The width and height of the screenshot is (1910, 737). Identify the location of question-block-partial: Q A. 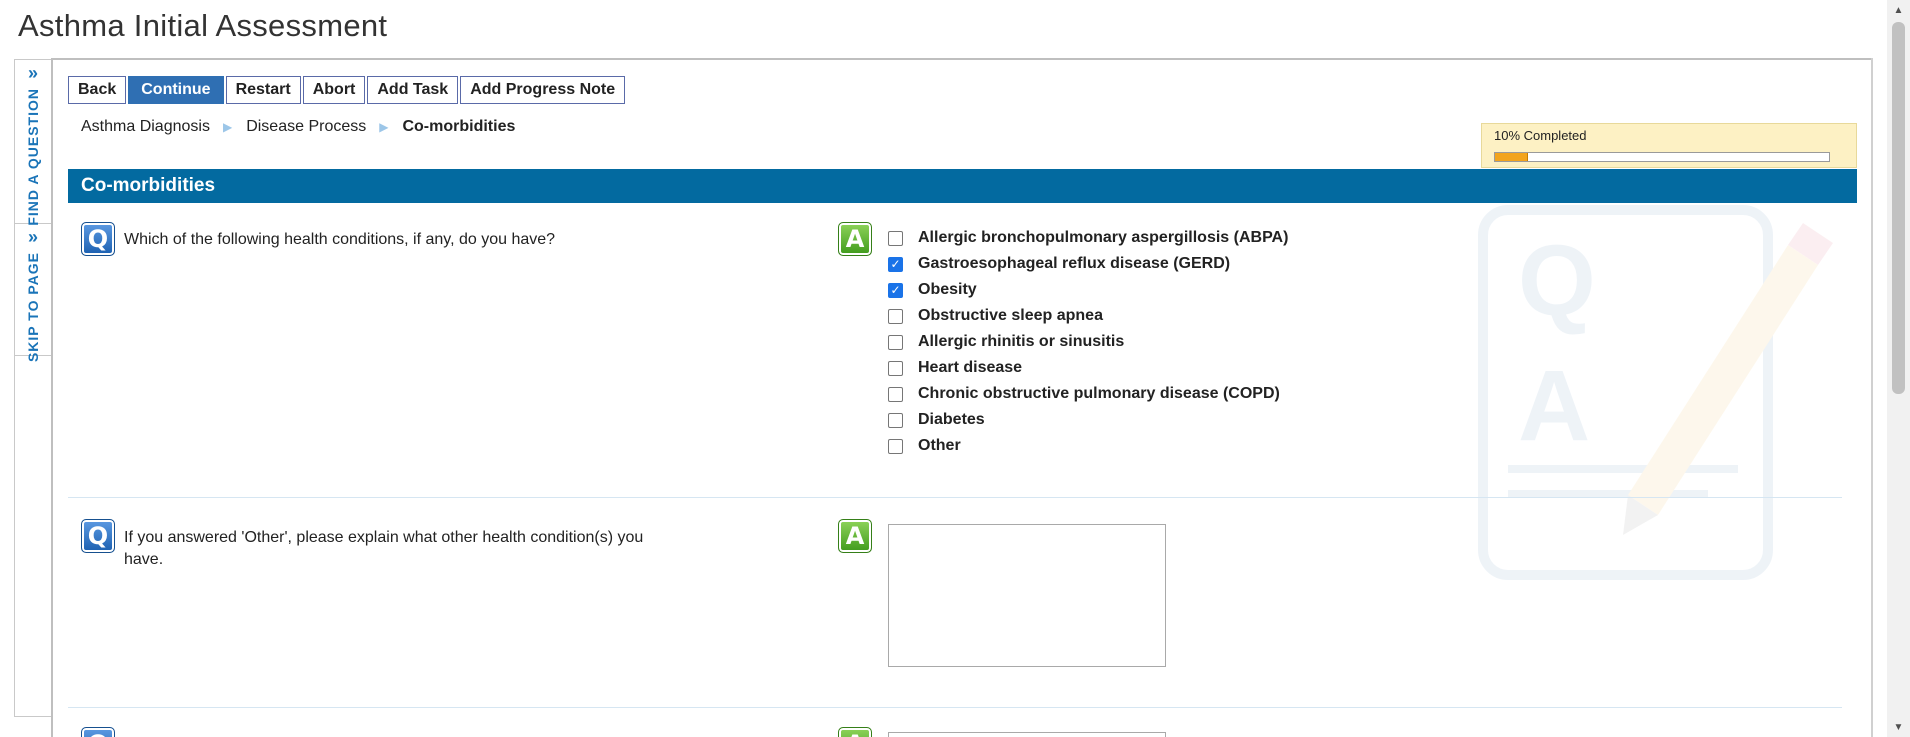
(955, 730).